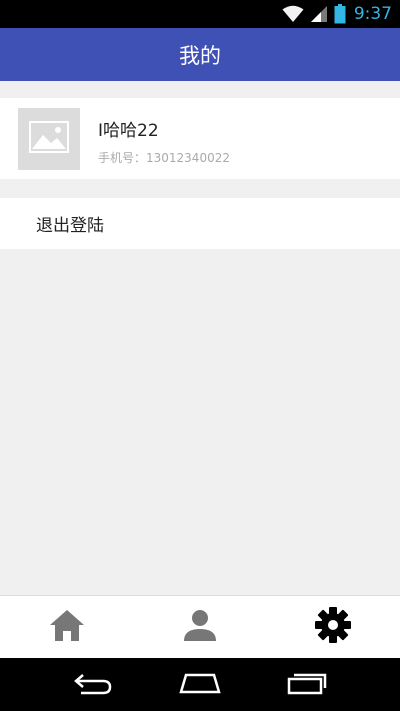  I want to click on bottom-nav, so click(200, 626).